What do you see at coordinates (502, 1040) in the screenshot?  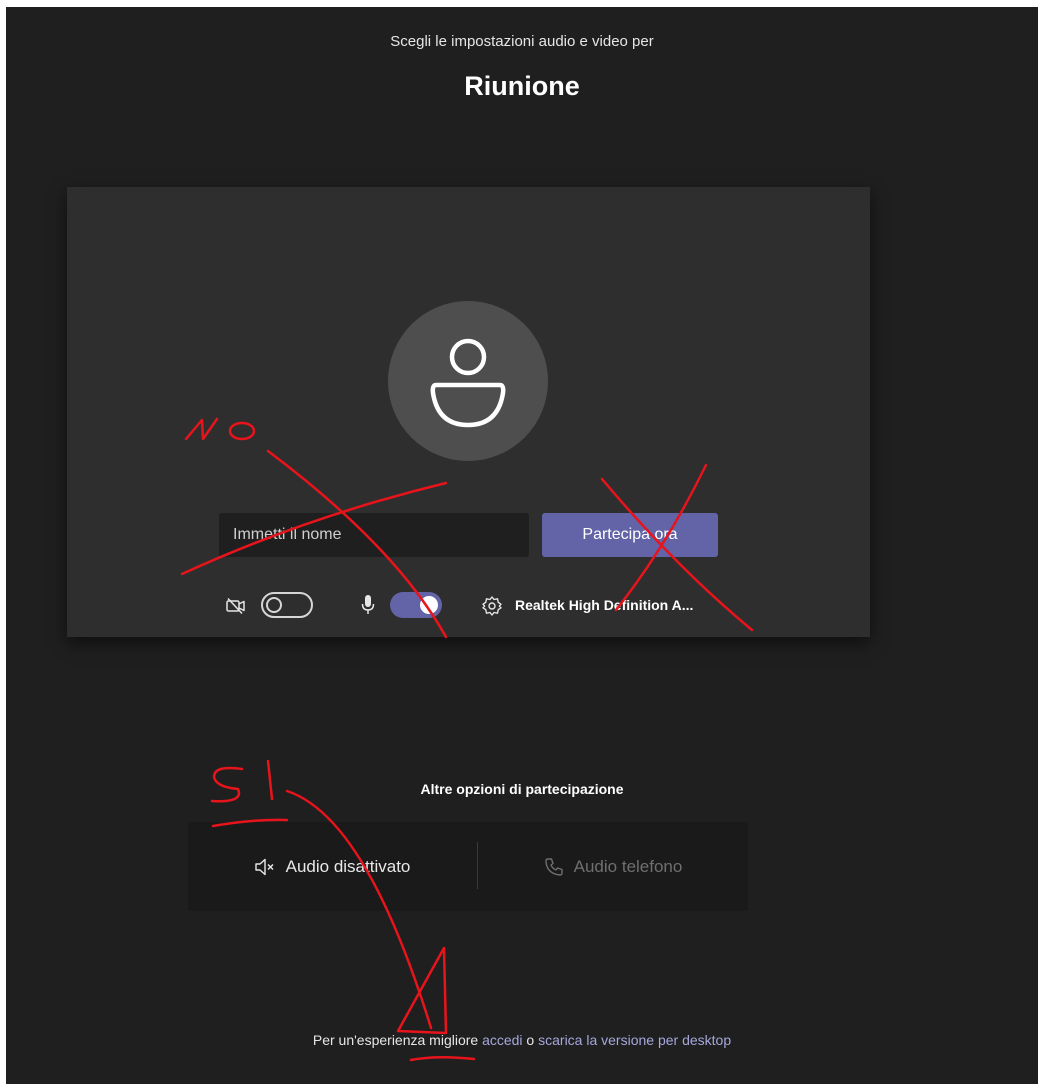 I see `signin-link: accedi` at bounding box center [502, 1040].